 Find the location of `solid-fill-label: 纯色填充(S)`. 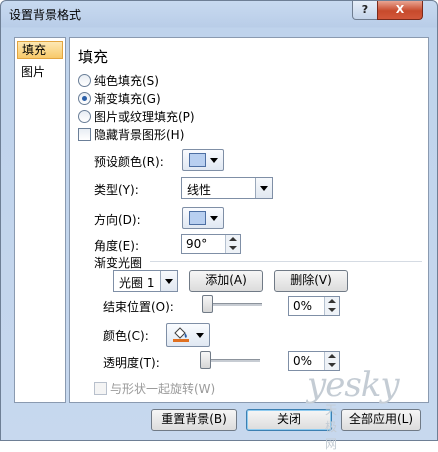

solid-fill-label: 纯色填充(S) is located at coordinates (126, 80).